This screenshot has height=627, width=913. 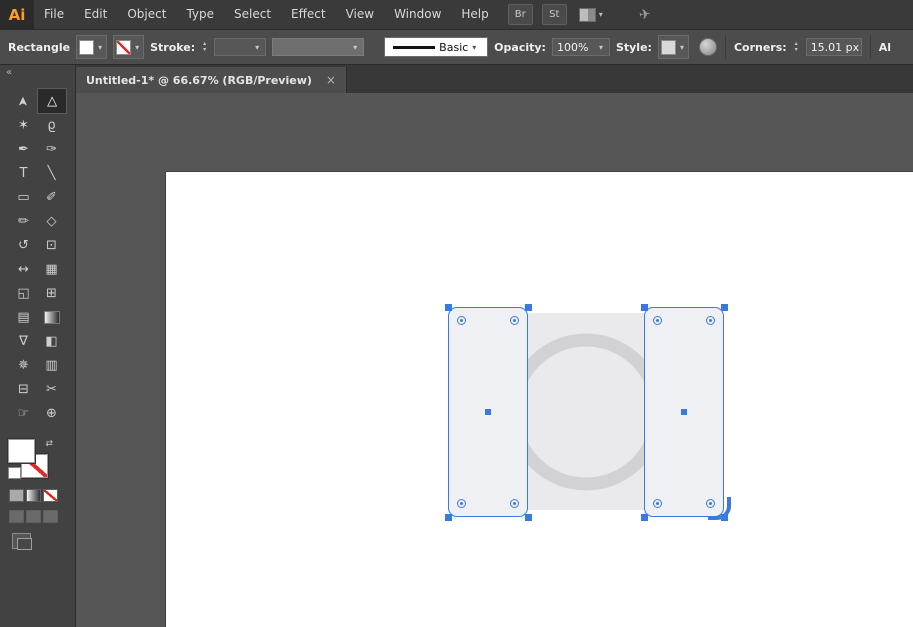 What do you see at coordinates (308, 14) in the screenshot?
I see `menu-effect: Effect` at bounding box center [308, 14].